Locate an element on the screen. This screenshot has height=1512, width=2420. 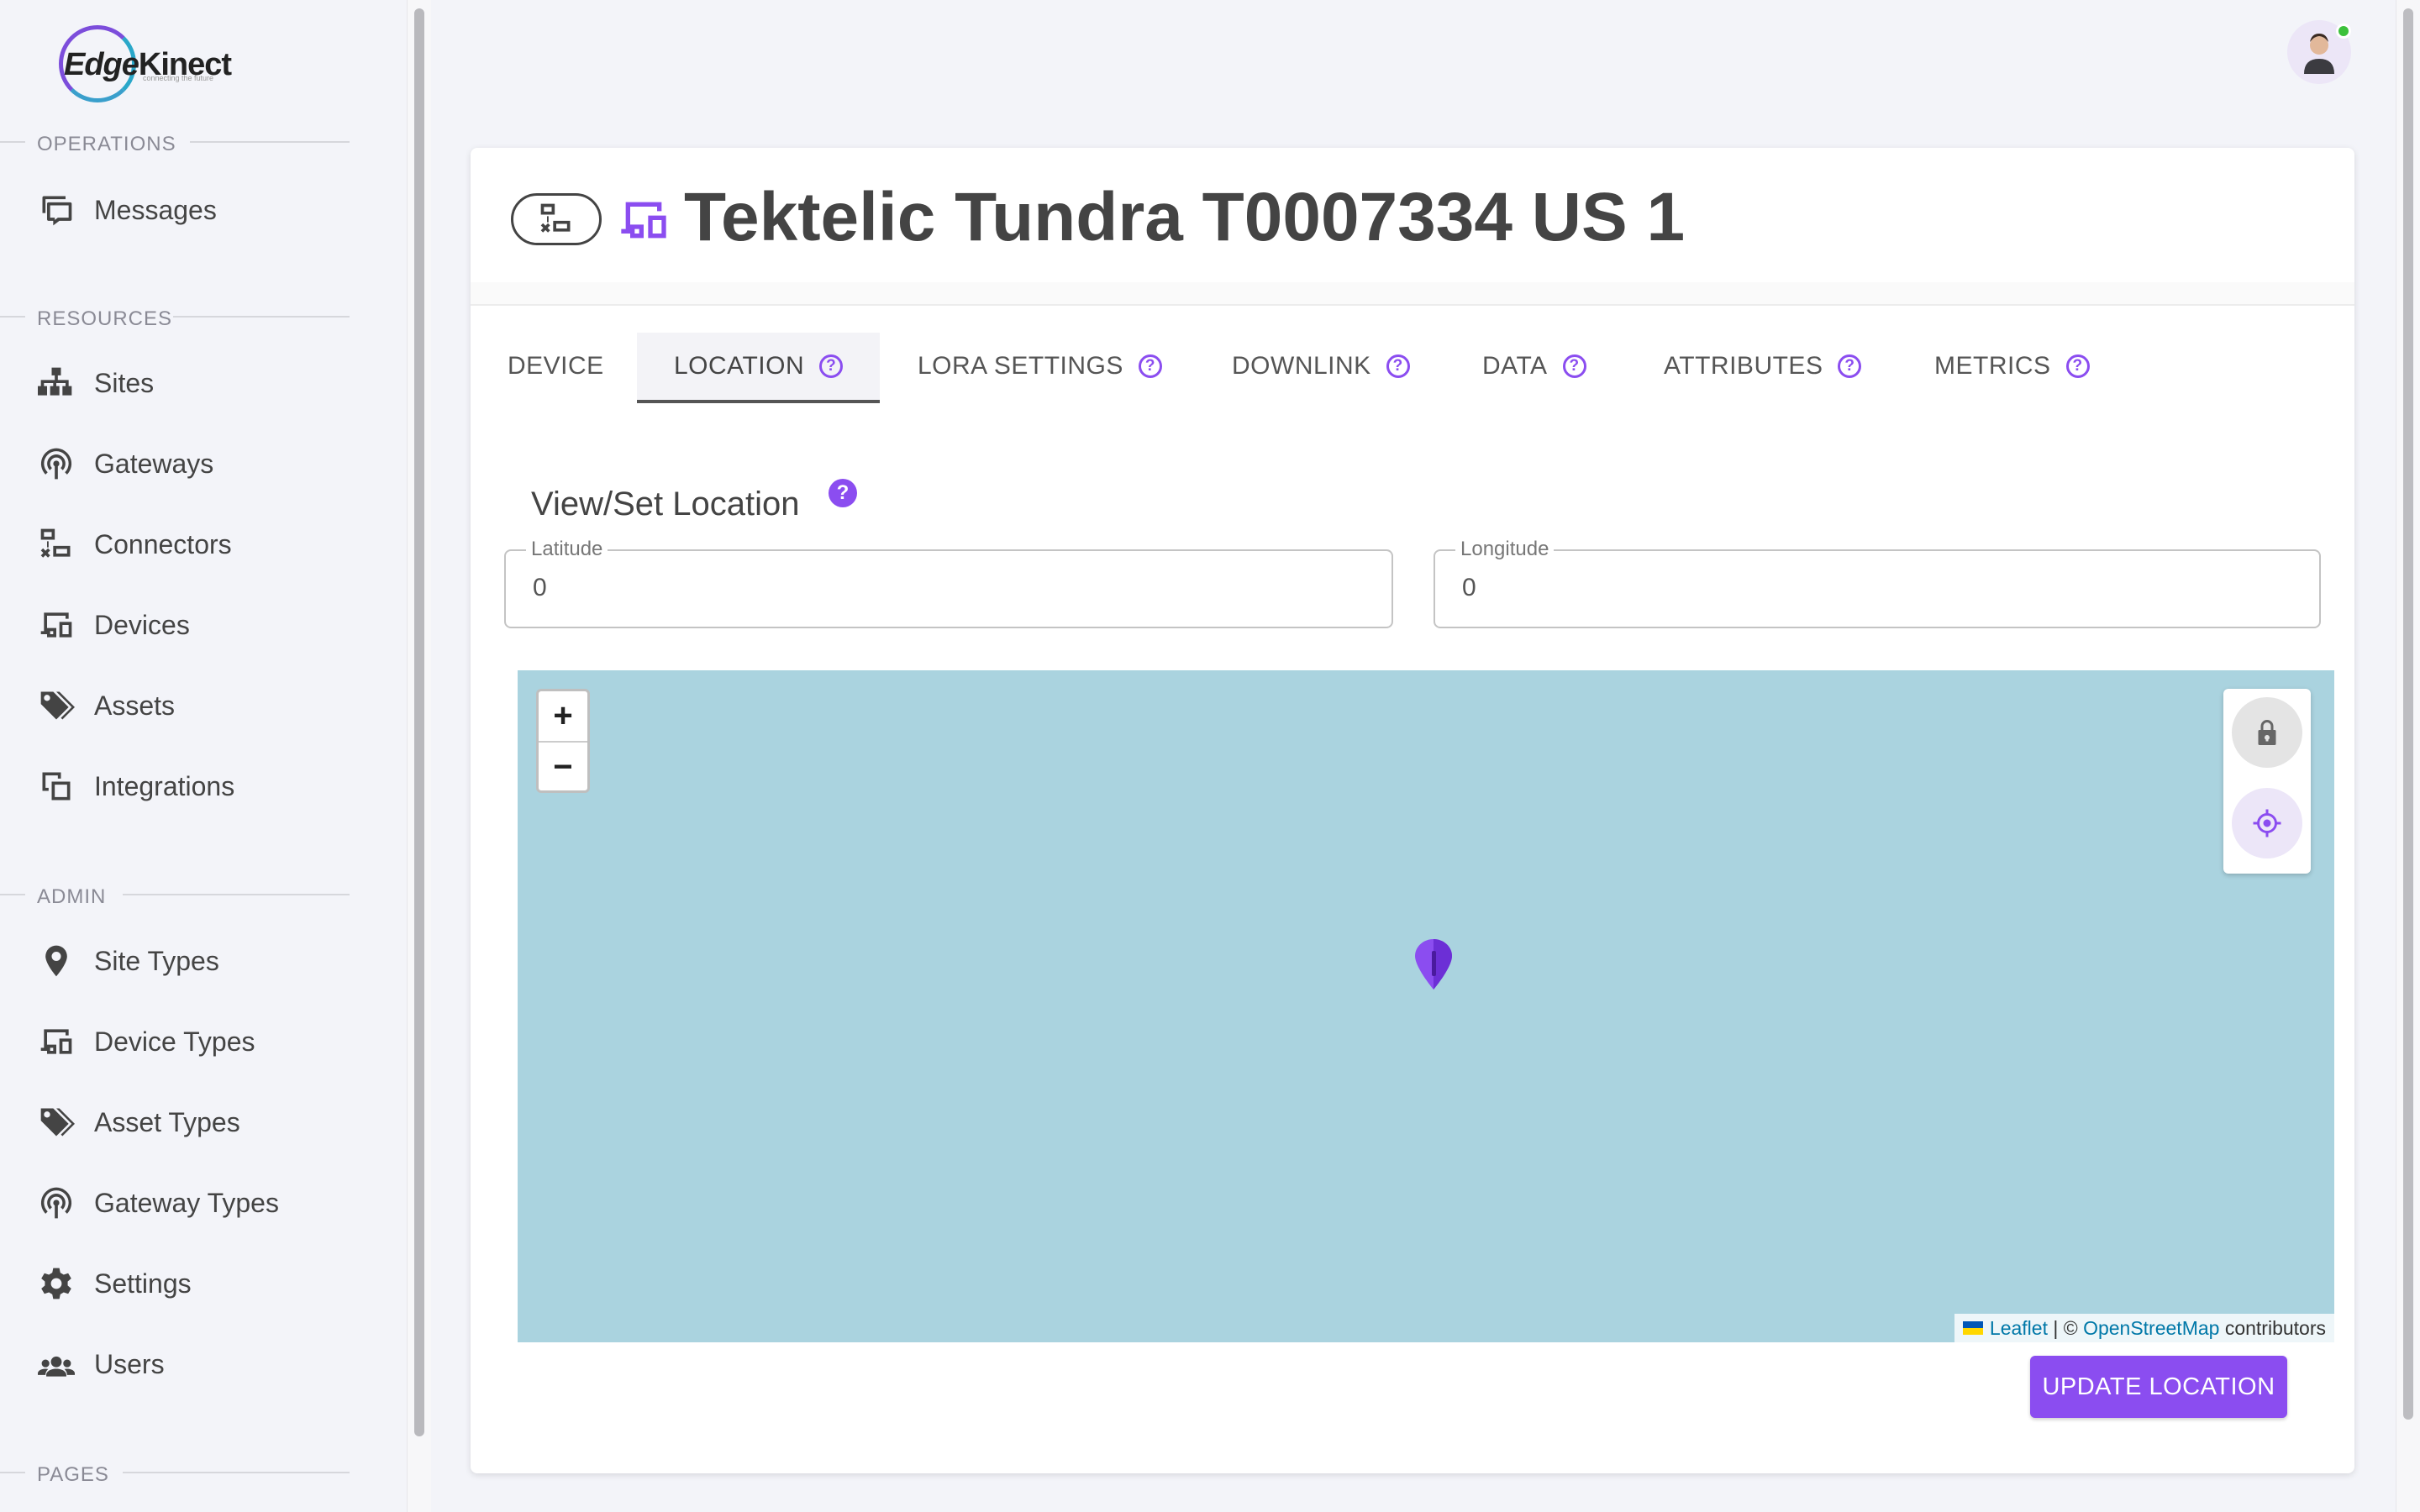
page-title: Tektelic Tundra T0007334 US 1 is located at coordinates (1185, 217).